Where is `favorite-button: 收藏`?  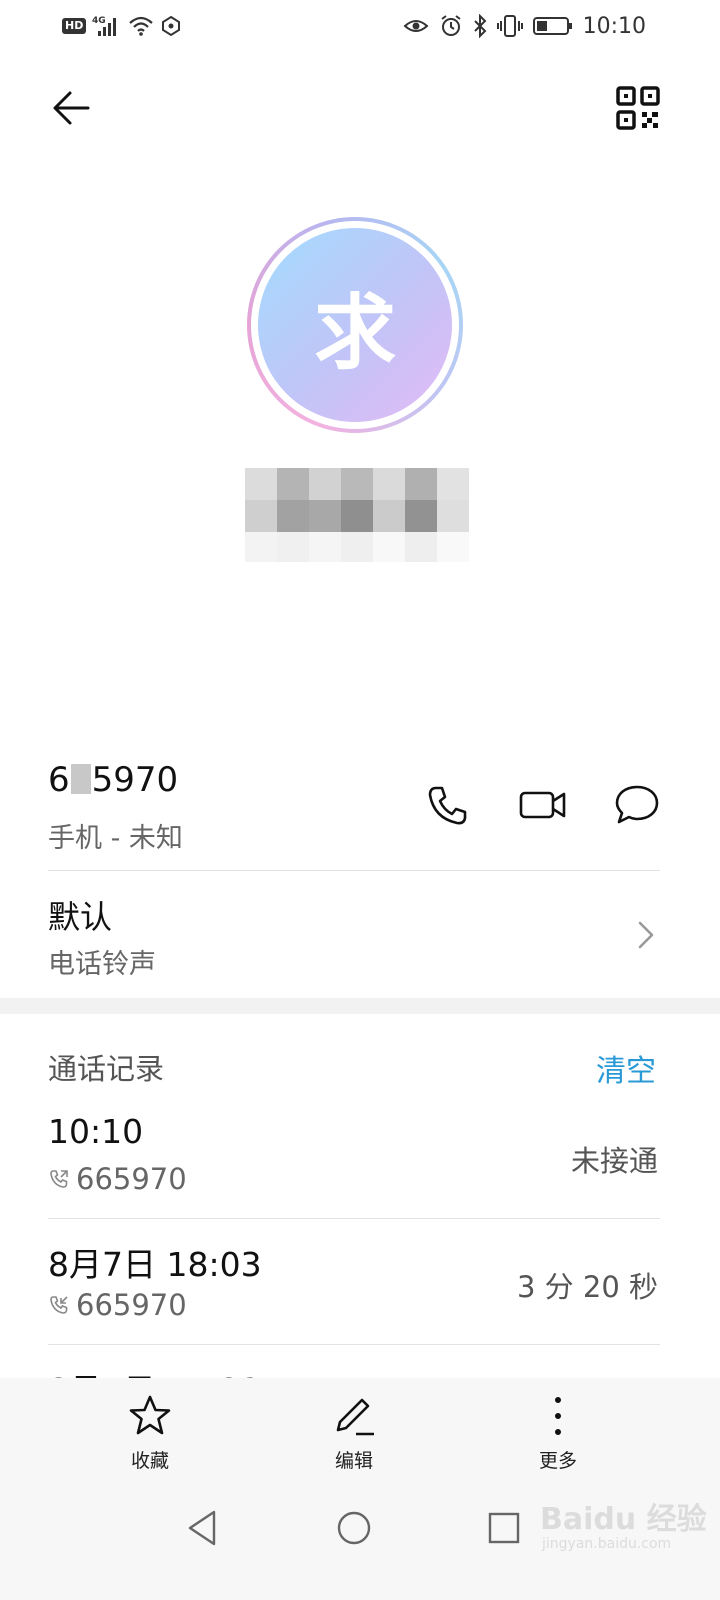
favorite-button: 收藏 is located at coordinates (150, 1433).